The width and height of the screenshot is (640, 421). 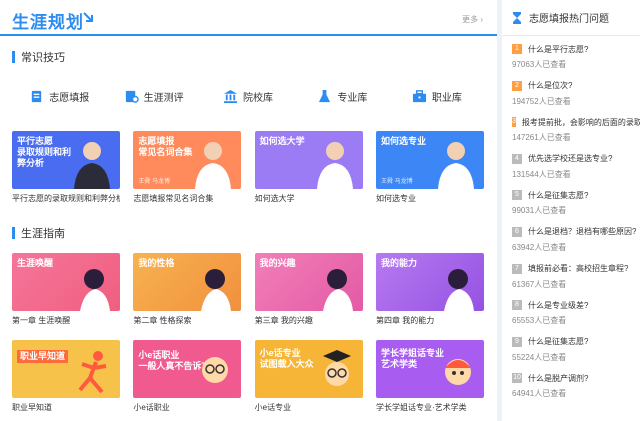 I want to click on topic-thumbnail: 职业早知道, so click(x=66, y=369).